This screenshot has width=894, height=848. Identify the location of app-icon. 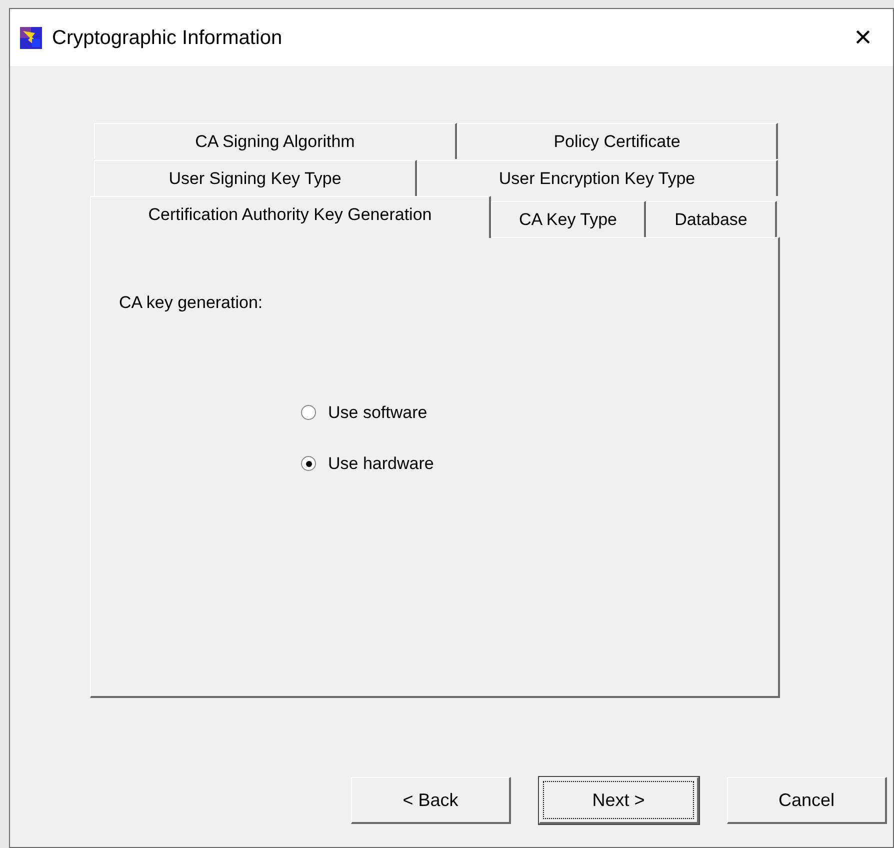
(31, 37).